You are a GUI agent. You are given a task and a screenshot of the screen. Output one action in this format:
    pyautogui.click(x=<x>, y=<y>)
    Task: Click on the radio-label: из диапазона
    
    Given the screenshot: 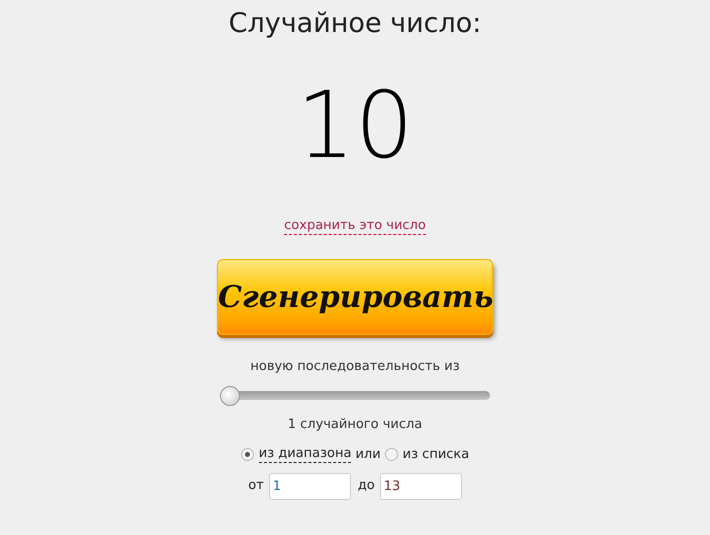 What is the action you would take?
    pyautogui.click(x=305, y=455)
    